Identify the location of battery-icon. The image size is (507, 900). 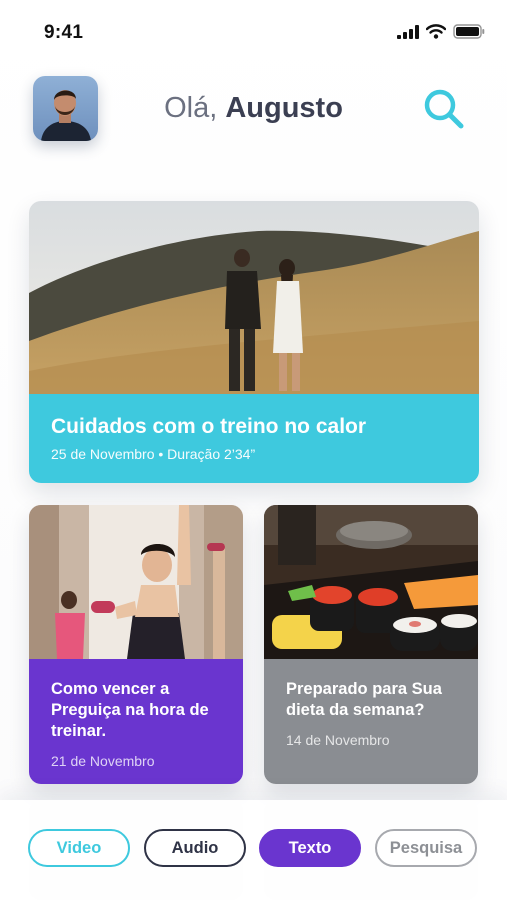
(469, 31).